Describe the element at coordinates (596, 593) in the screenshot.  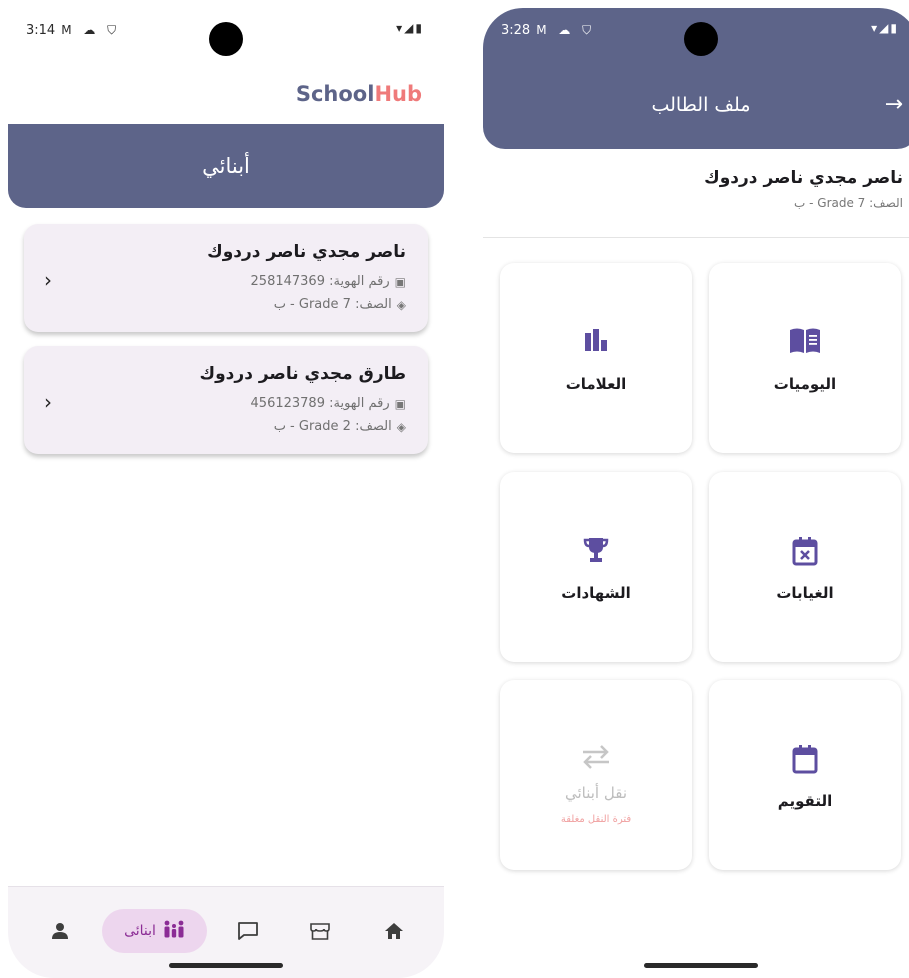
I see `tile-label: الشهادات` at that location.